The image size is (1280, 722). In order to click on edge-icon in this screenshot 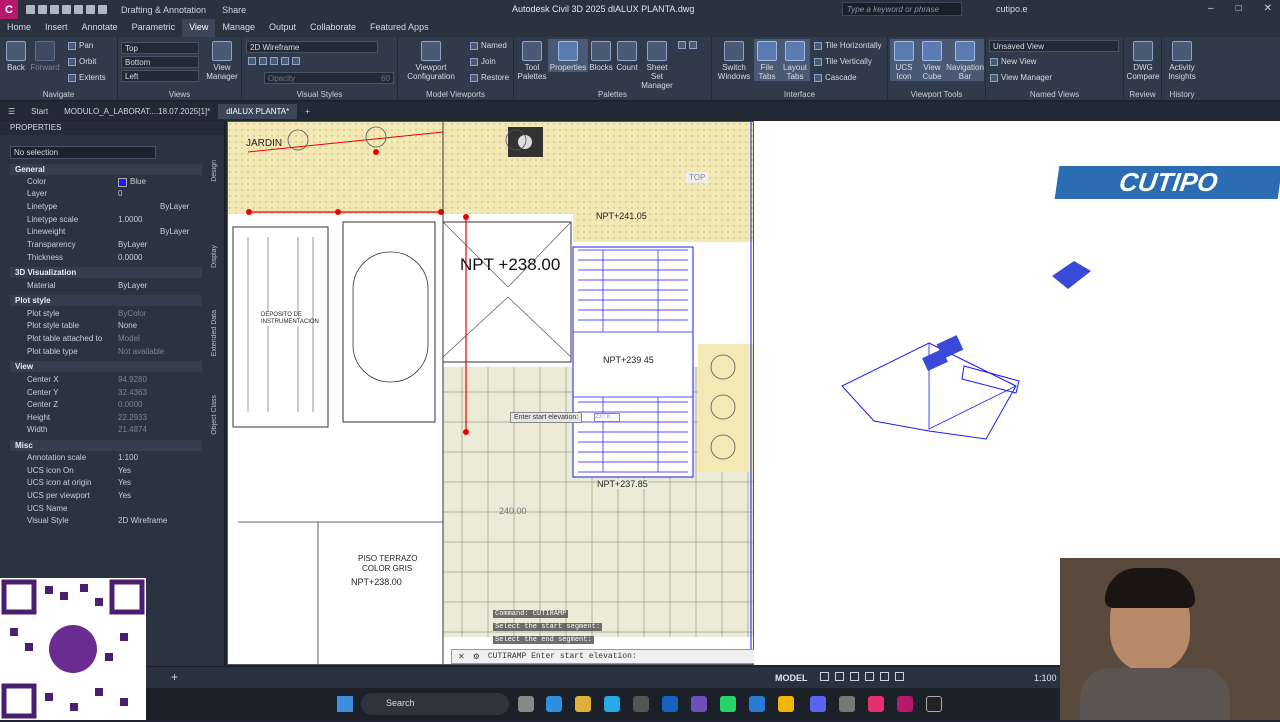, I will do `click(612, 704)`.